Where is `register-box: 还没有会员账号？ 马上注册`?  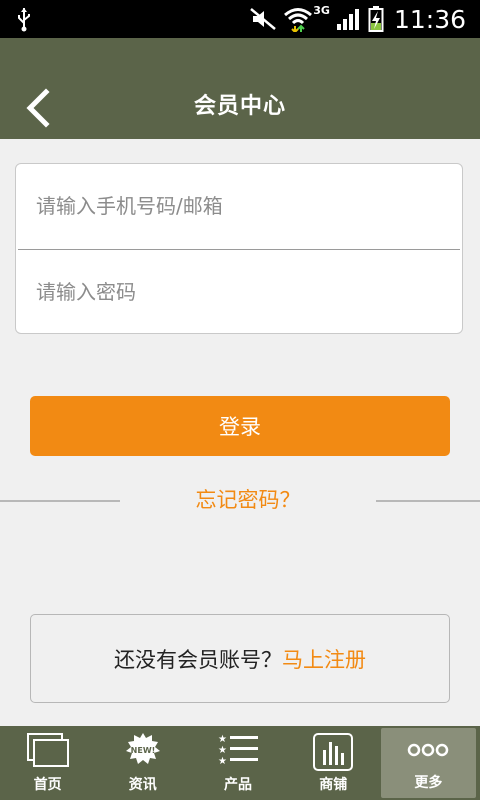 register-box: 还没有会员账号？ 马上注册 is located at coordinates (240, 658).